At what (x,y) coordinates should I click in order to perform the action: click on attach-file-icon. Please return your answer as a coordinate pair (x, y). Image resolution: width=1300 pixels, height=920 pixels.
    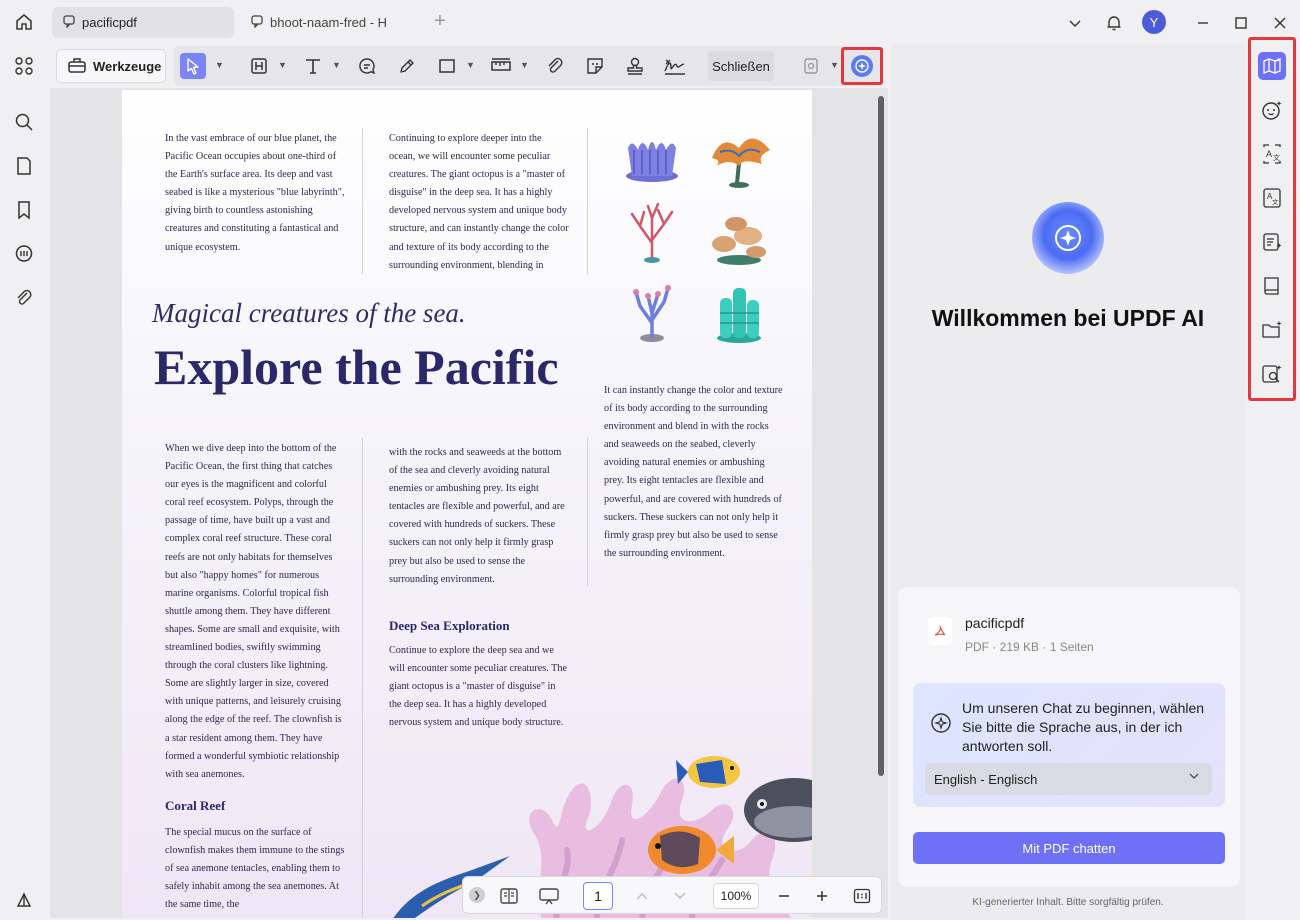
    Looking at the image, I should click on (555, 66).